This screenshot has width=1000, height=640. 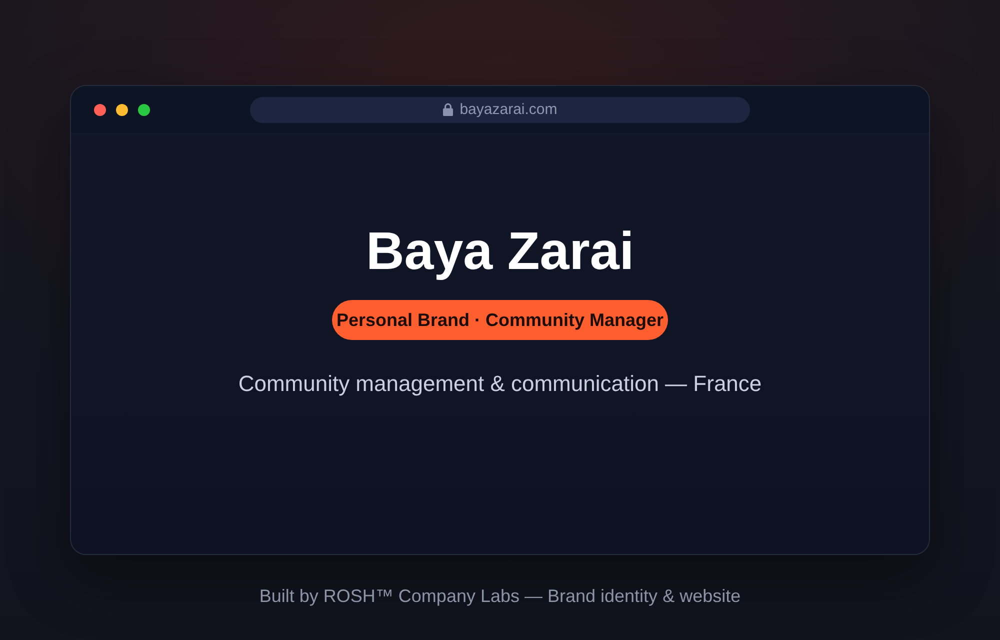 What do you see at coordinates (447, 109) in the screenshot?
I see `lock-icon` at bounding box center [447, 109].